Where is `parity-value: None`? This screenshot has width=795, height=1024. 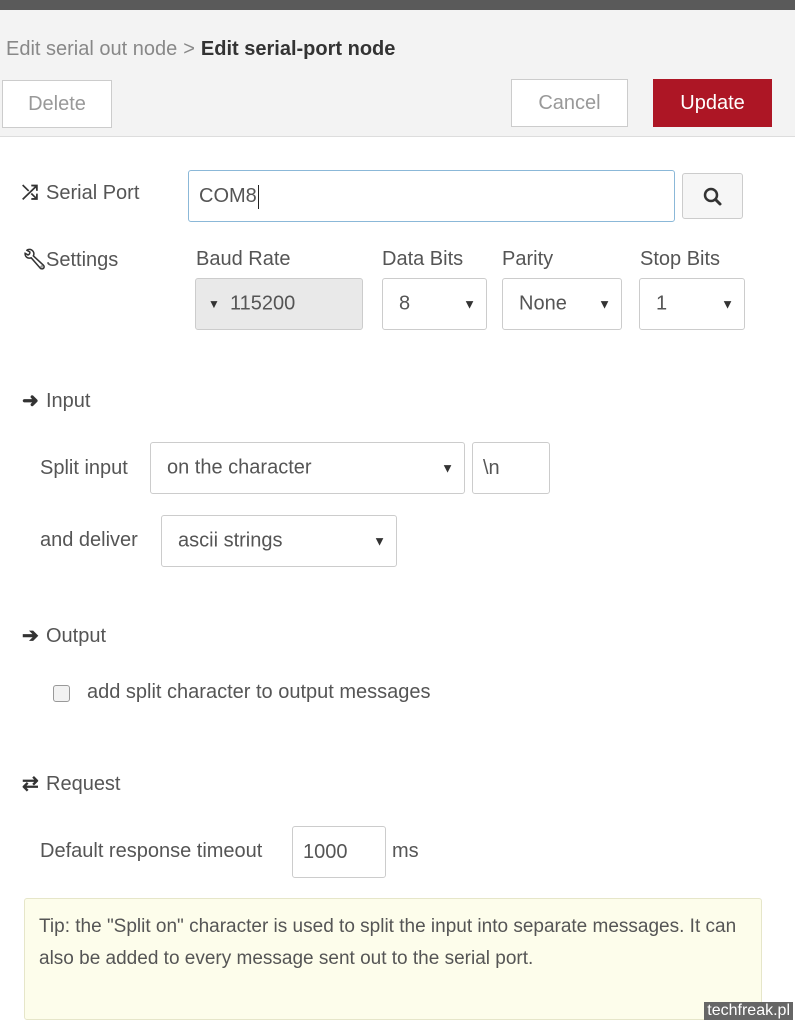 parity-value: None is located at coordinates (543, 303).